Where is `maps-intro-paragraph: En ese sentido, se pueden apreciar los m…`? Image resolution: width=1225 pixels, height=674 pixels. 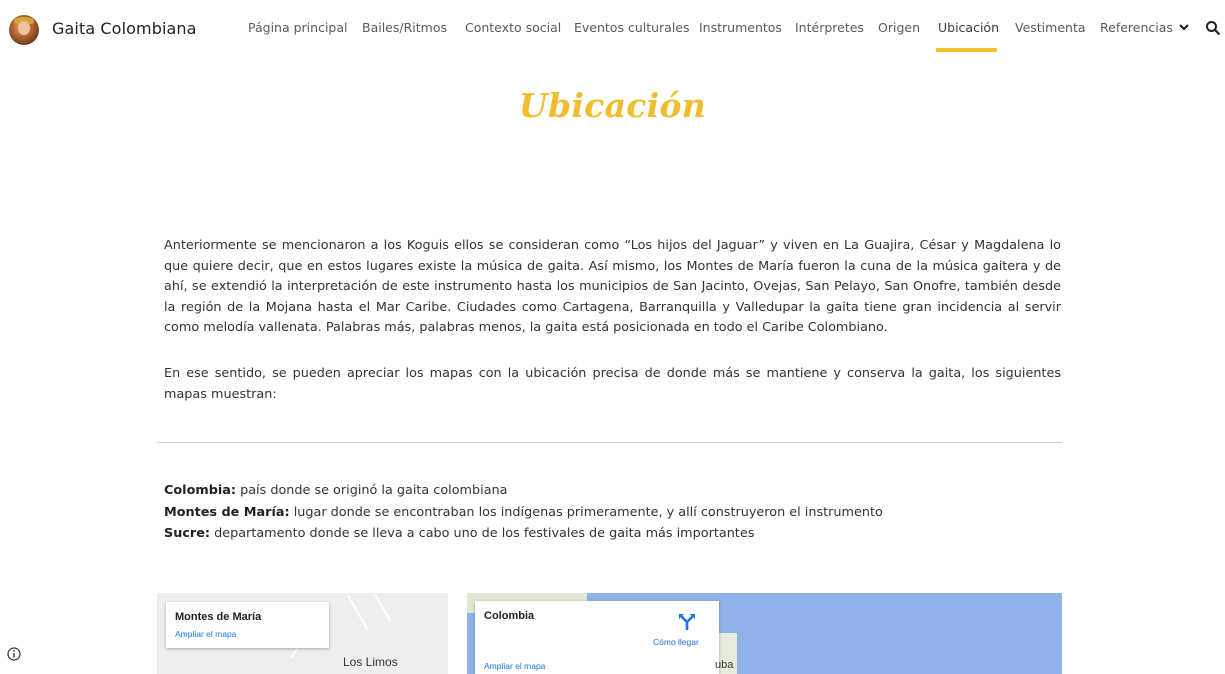 maps-intro-paragraph: En ese sentido, se pueden apreciar los m… is located at coordinates (612, 384).